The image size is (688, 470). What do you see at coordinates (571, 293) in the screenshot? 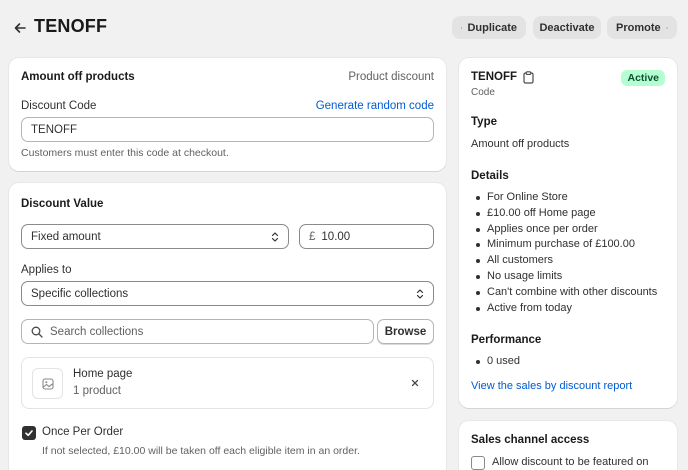
I see `detail-item: Can't combine with other discounts` at bounding box center [571, 293].